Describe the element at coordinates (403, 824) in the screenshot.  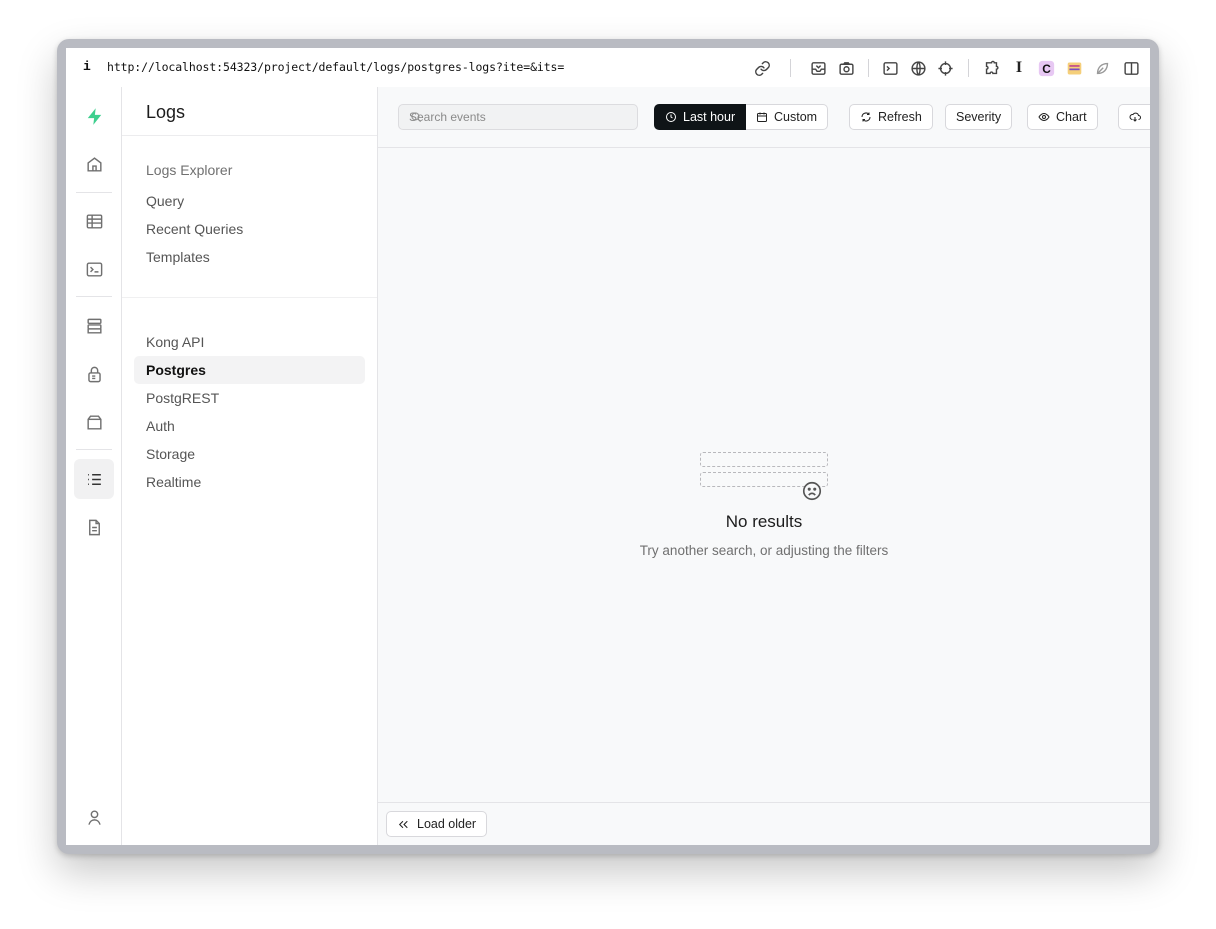
I see `rewind-icon` at that location.